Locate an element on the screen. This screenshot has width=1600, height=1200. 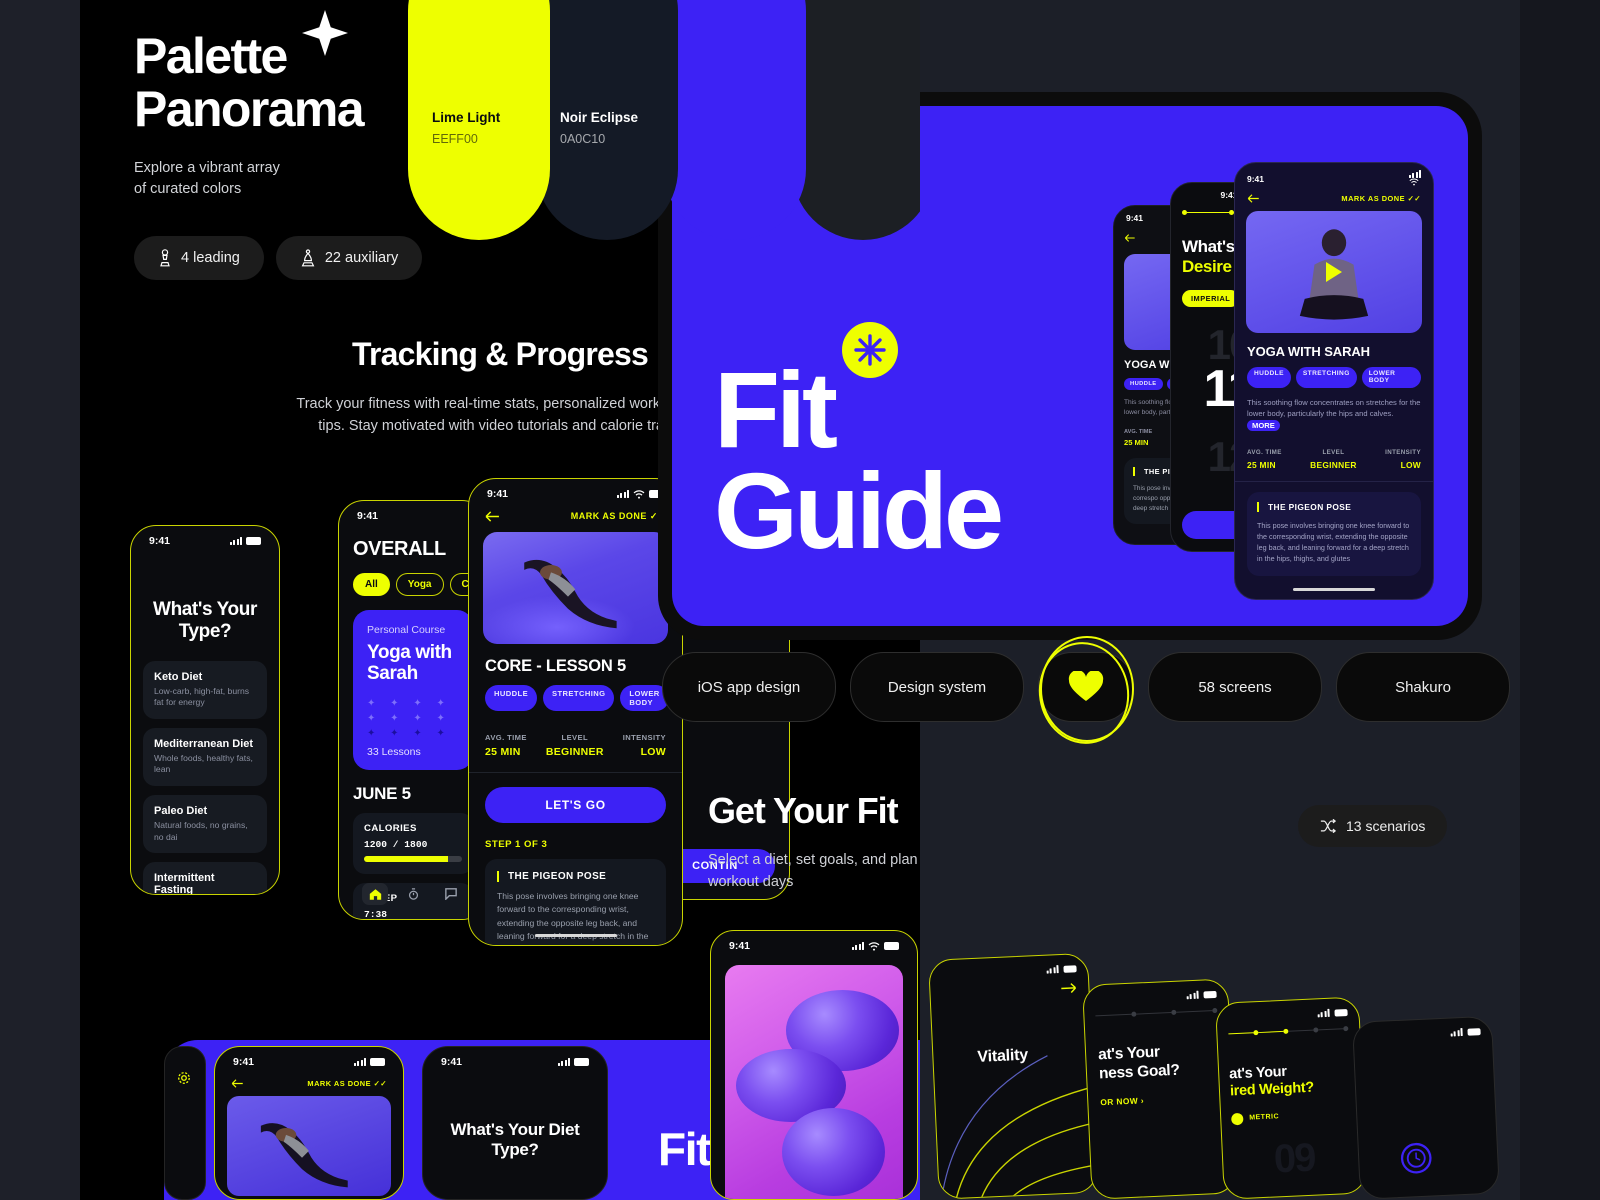
tab-timer is located at coordinates (413, 894).